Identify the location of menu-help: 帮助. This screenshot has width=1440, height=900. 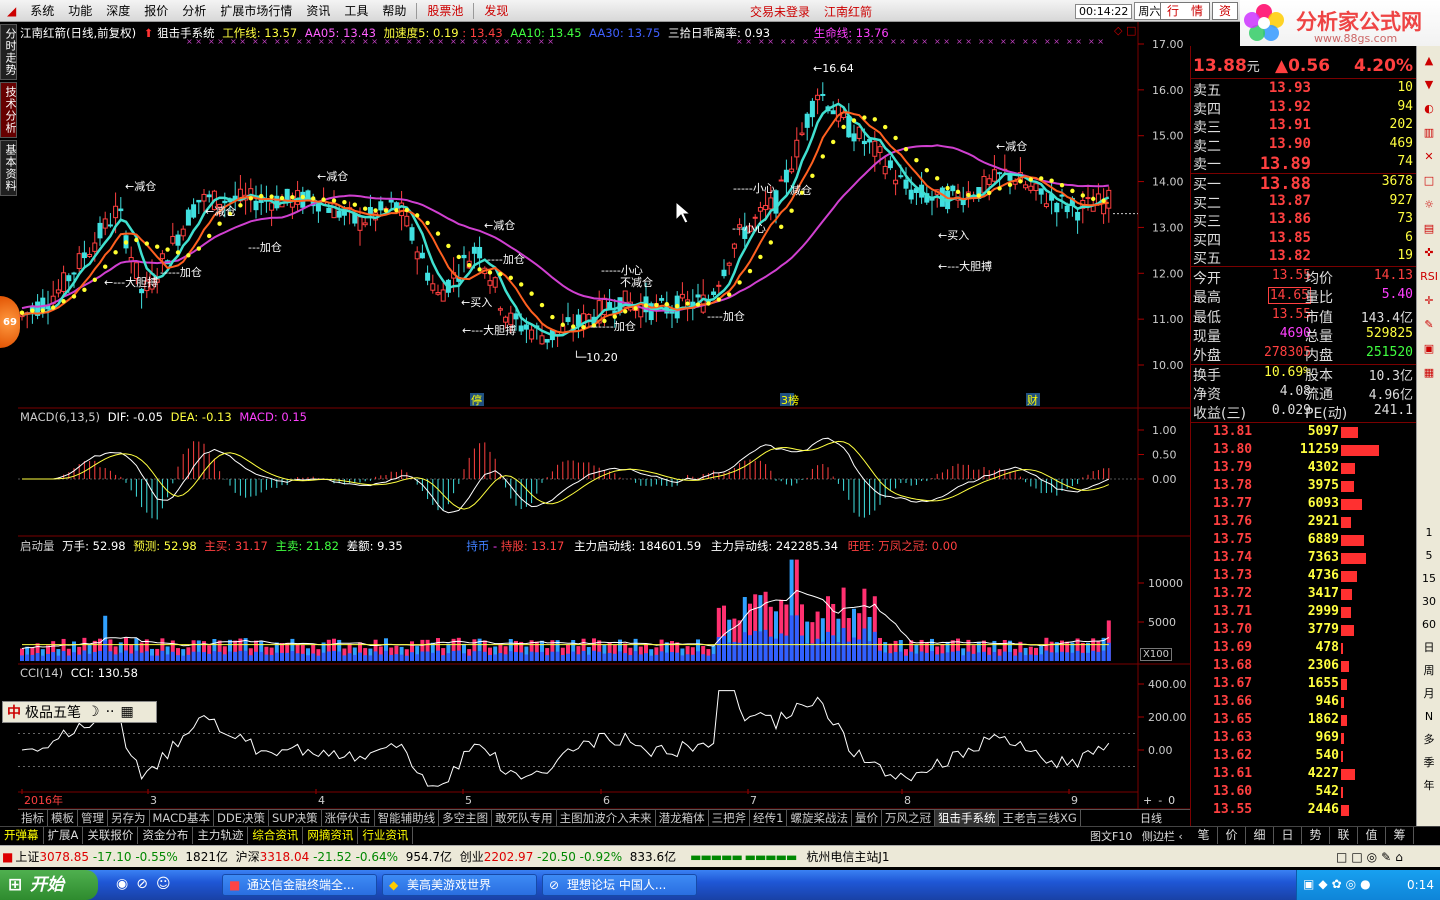
(394, 10).